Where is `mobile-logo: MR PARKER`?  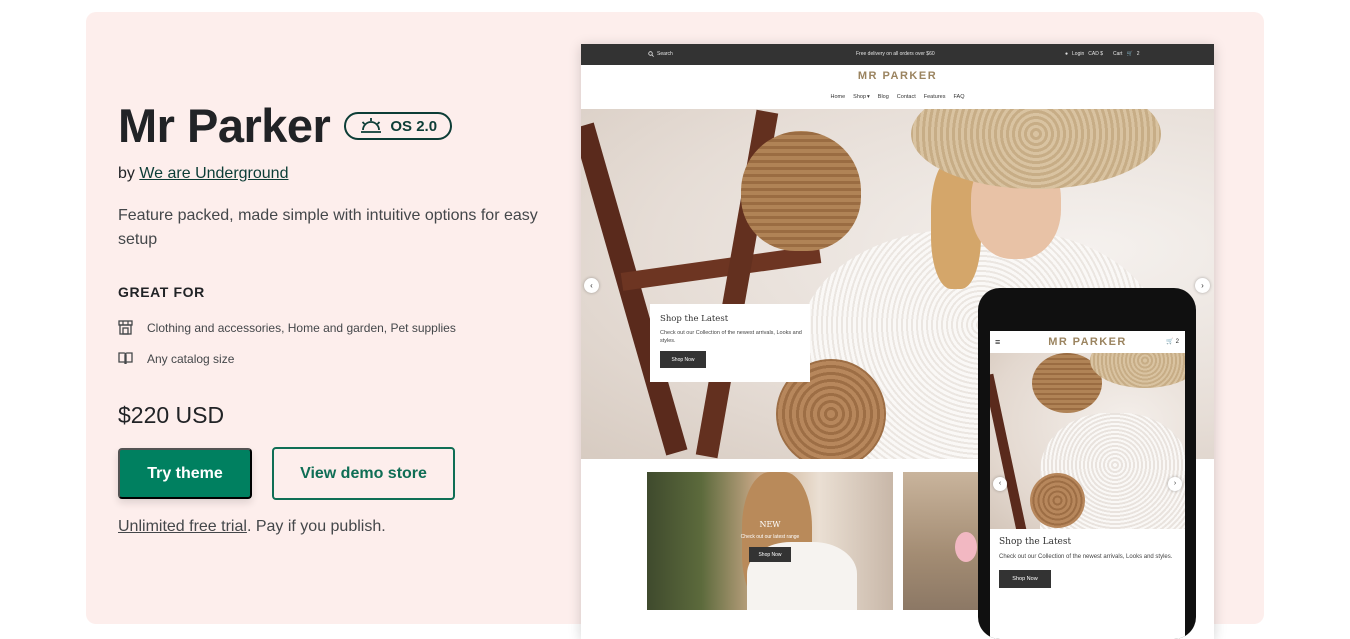 mobile-logo: MR PARKER is located at coordinates (1087, 342).